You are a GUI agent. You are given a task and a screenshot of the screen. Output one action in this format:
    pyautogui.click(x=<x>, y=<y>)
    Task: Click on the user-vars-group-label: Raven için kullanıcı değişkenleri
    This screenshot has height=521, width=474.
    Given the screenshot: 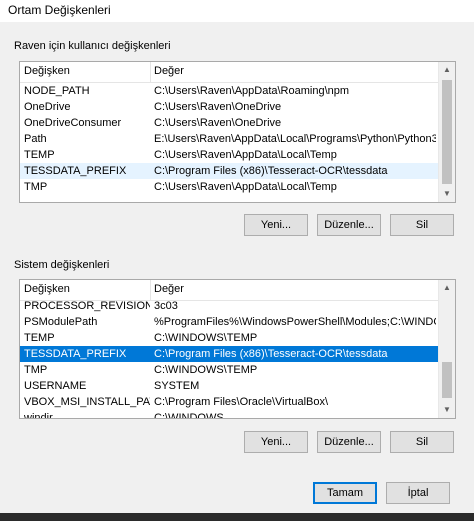 What is the action you would take?
    pyautogui.click(x=92, y=46)
    